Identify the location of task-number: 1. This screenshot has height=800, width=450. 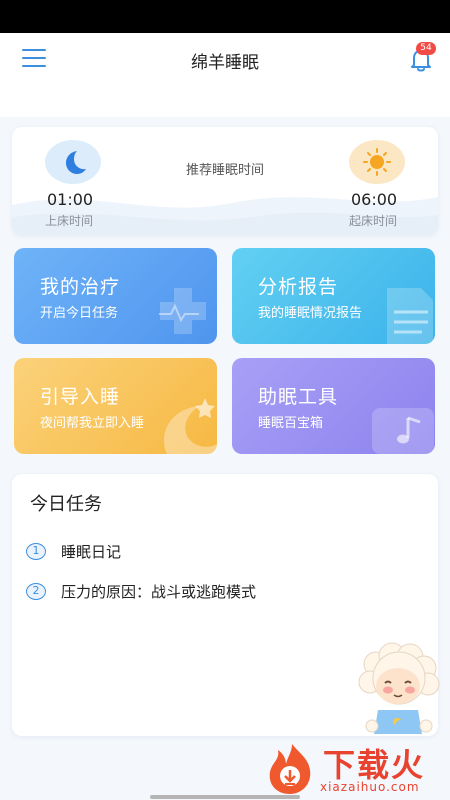
(36, 551).